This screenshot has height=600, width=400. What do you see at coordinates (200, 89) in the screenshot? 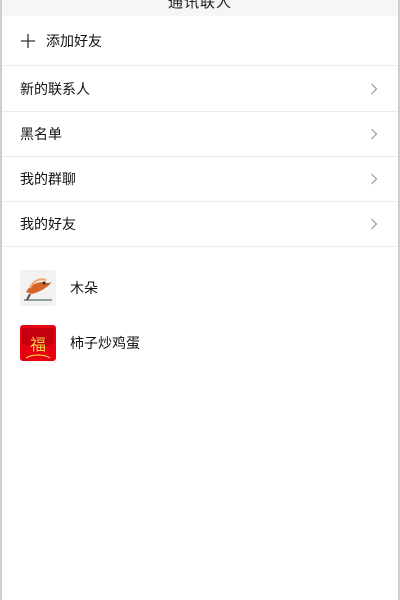
I see `menu-item-new-contacts: 新的联系人` at bounding box center [200, 89].